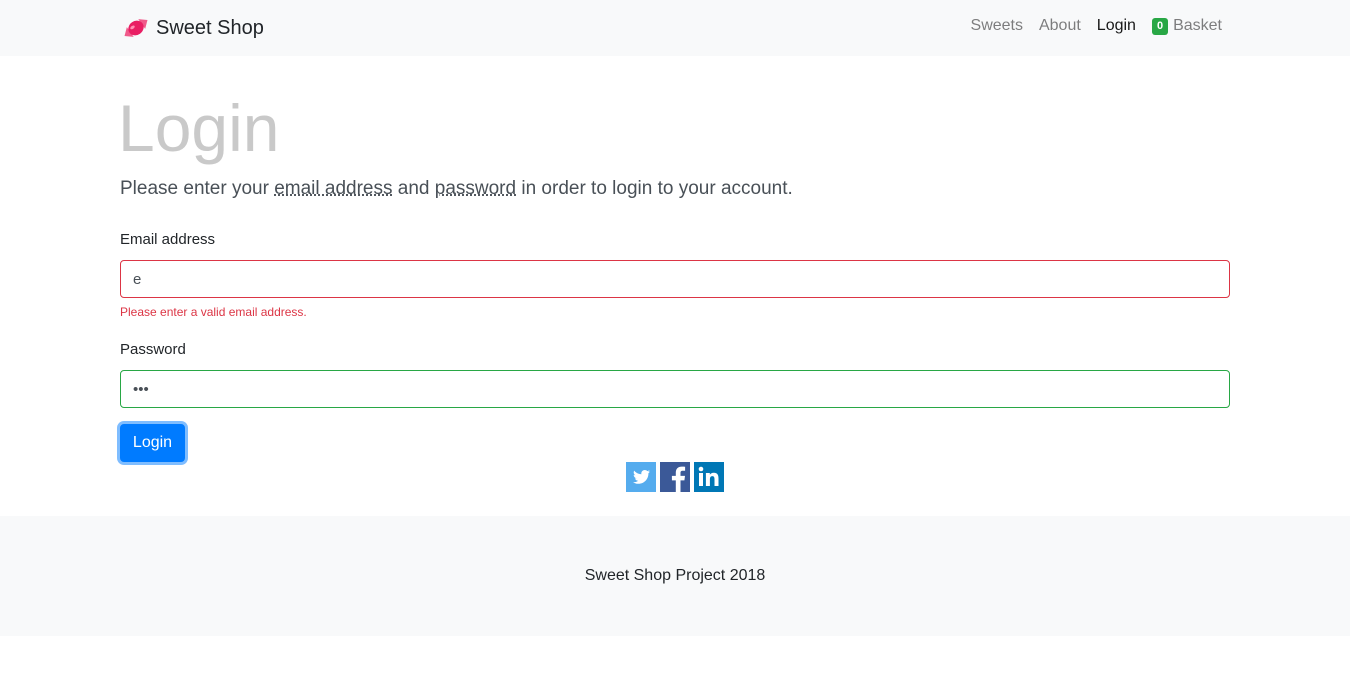 The height and width of the screenshot is (673, 1350). What do you see at coordinates (675, 28) in the screenshot?
I see `navbar: Sweet Shop Sweets About Login 0 Basket` at bounding box center [675, 28].